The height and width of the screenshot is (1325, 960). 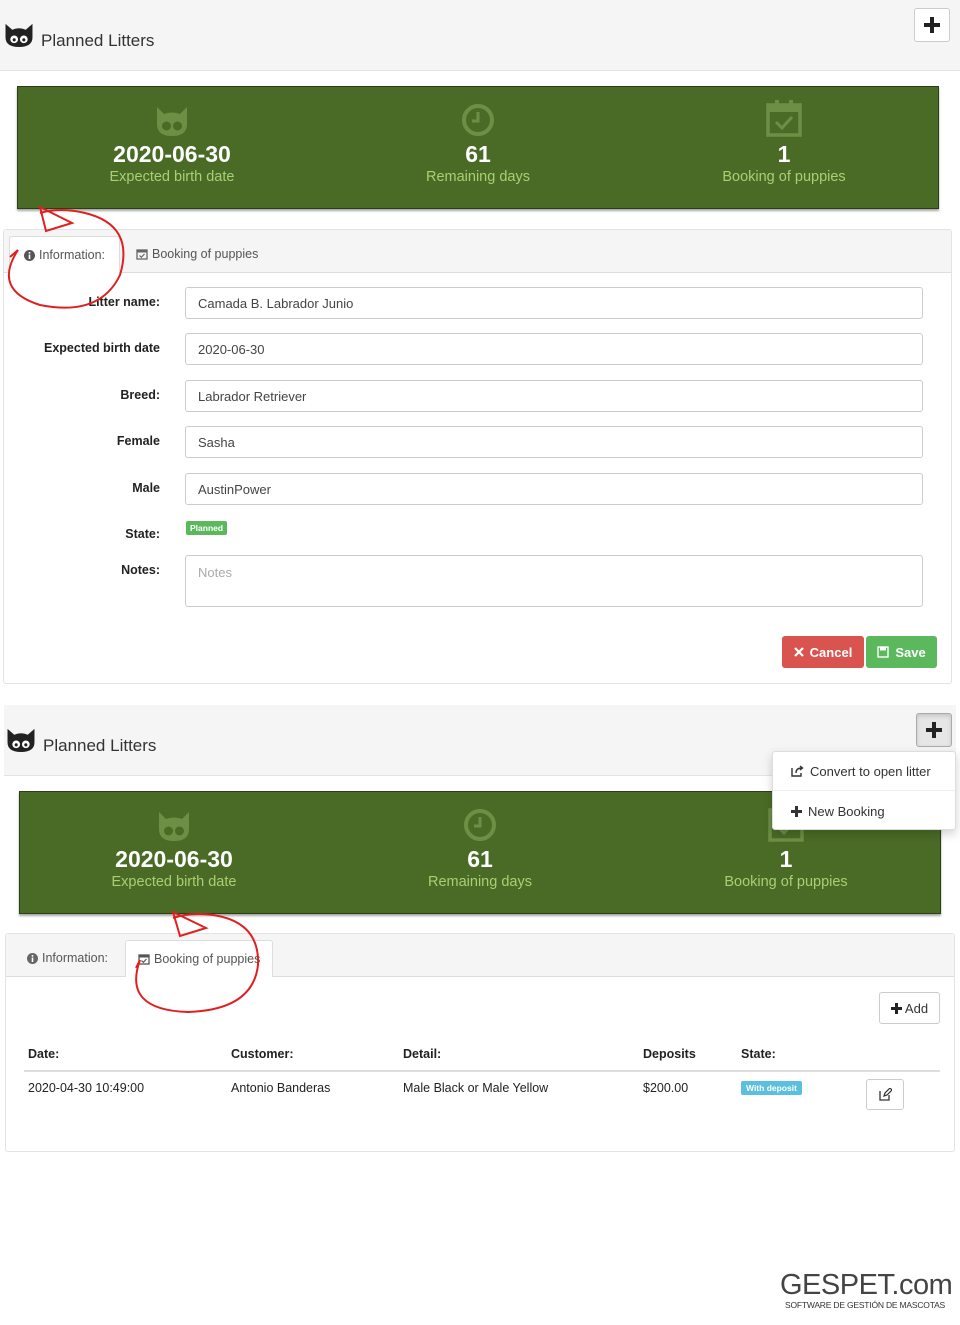 What do you see at coordinates (797, 771) in the screenshot?
I see `share-icon` at bounding box center [797, 771].